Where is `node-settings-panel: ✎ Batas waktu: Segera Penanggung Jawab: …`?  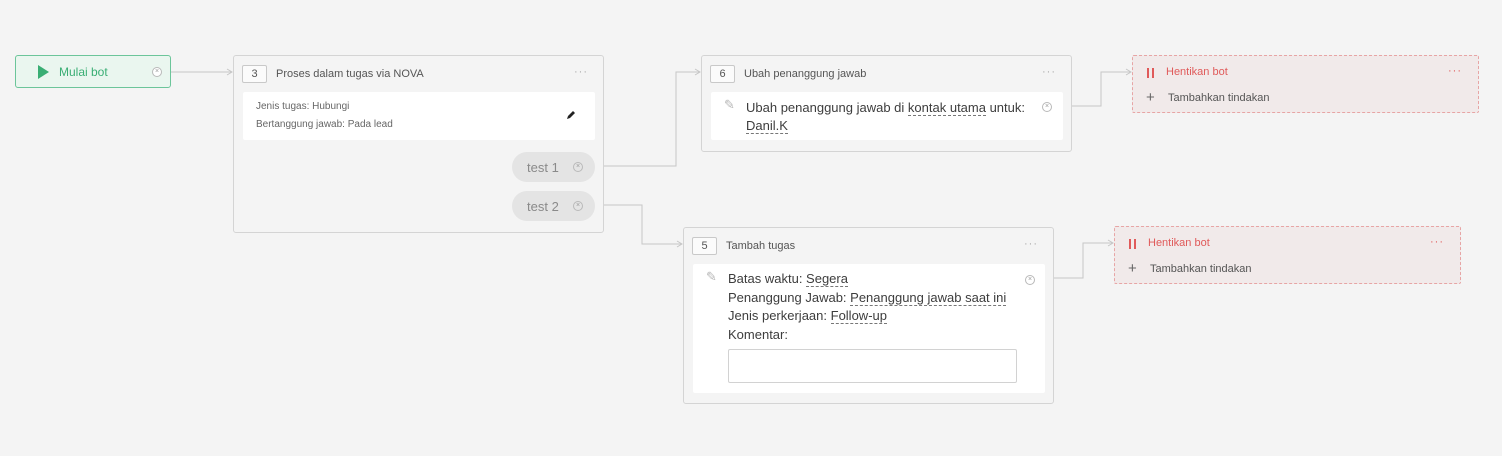 node-settings-panel: ✎ Batas waktu: Segera Penanggung Jawab: … is located at coordinates (869, 328).